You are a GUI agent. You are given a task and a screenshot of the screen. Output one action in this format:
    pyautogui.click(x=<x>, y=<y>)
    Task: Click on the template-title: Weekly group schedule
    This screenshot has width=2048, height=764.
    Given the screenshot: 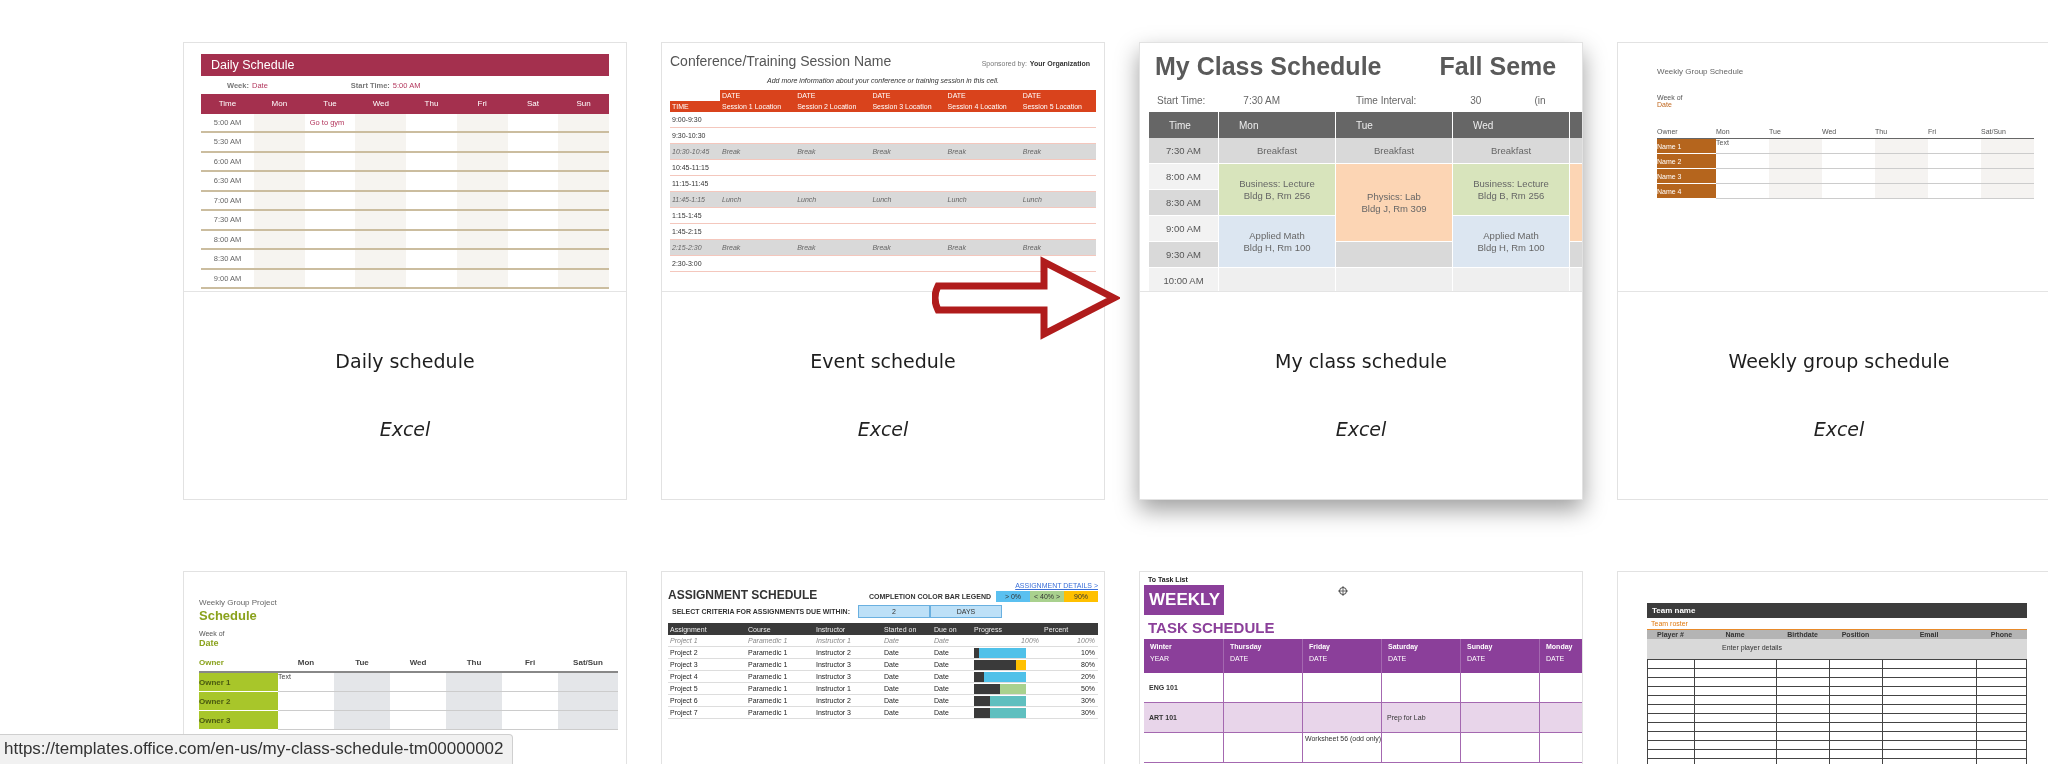 What is the action you would take?
    pyautogui.click(x=1839, y=361)
    